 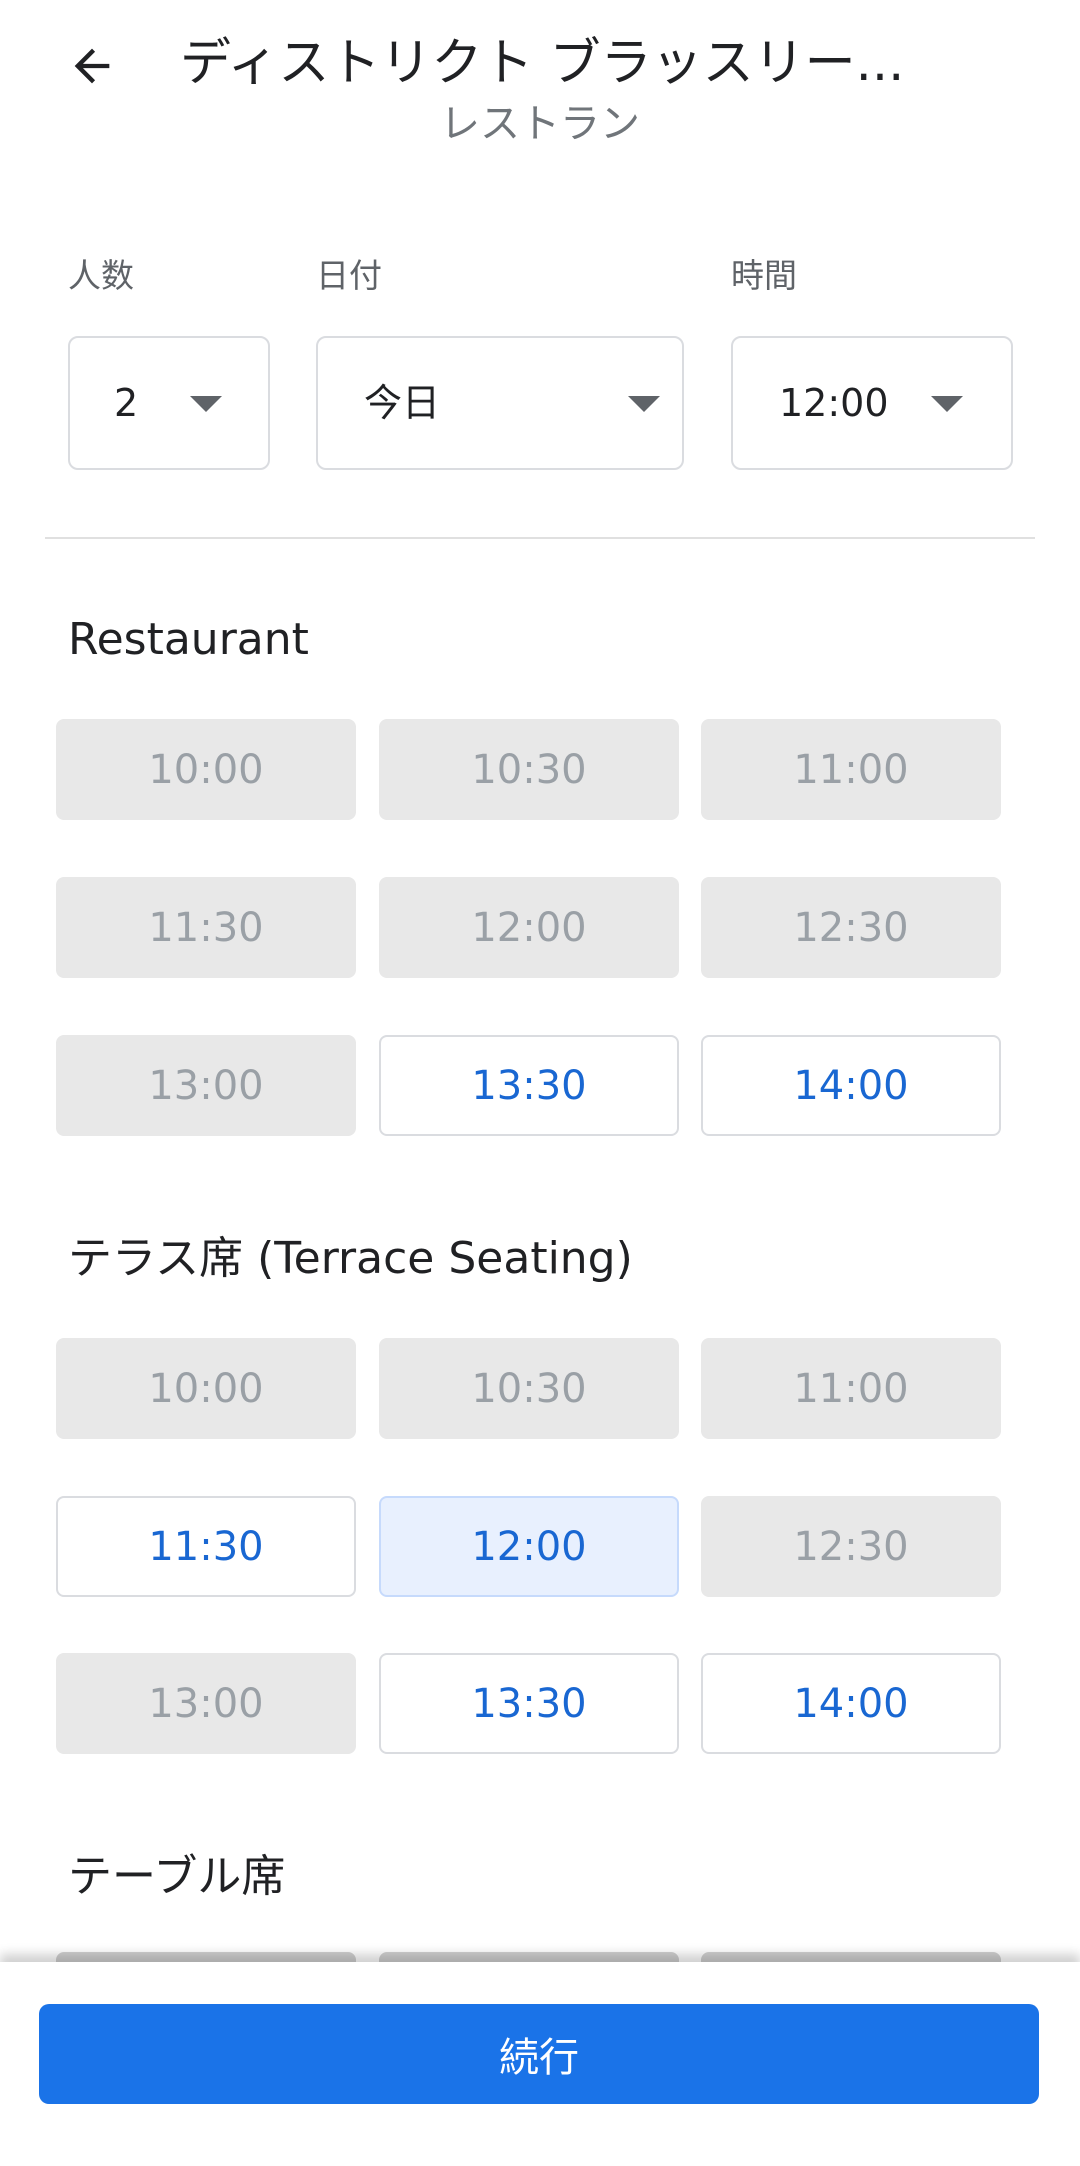 I want to click on bottom-action-bar: 続行, so click(x=540, y=2064).